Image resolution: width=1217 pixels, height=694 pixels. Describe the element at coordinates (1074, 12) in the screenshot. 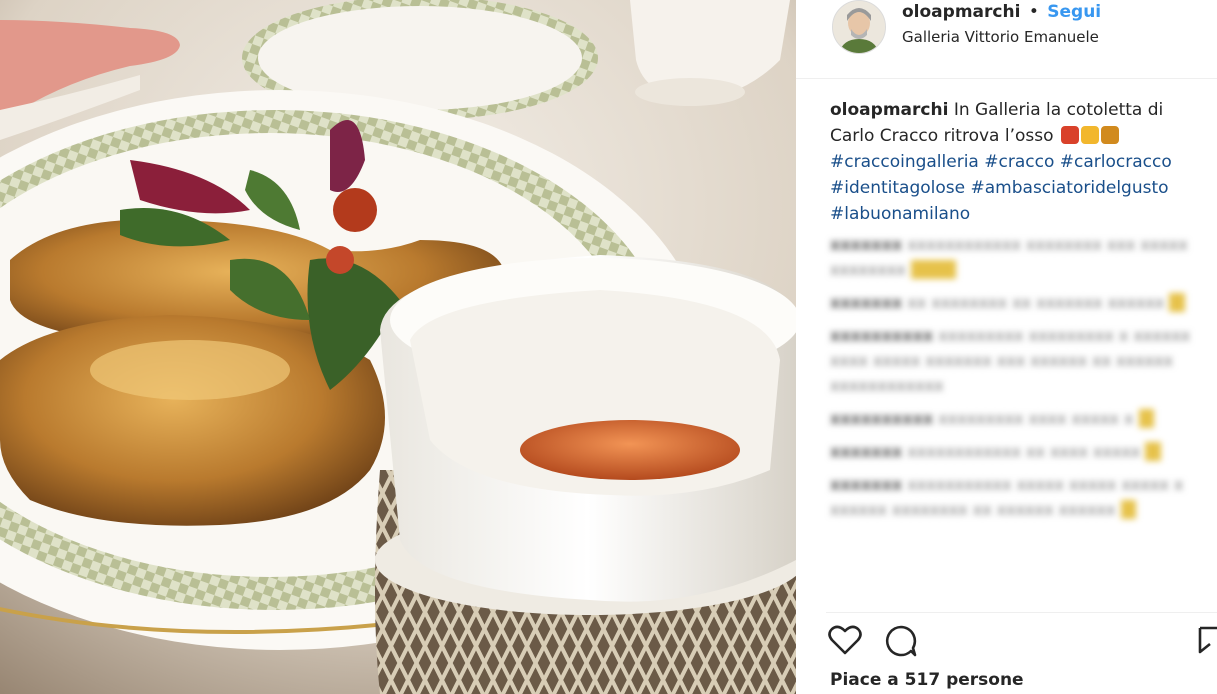

I see `follow-button: Segui` at that location.